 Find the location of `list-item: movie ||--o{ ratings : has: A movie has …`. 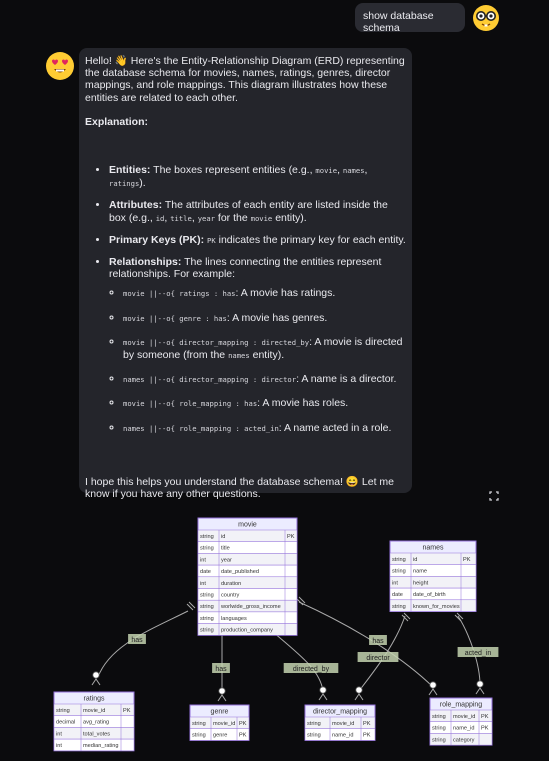

list-item: movie ||--o{ ratings : has: A movie has … is located at coordinates (264, 293).